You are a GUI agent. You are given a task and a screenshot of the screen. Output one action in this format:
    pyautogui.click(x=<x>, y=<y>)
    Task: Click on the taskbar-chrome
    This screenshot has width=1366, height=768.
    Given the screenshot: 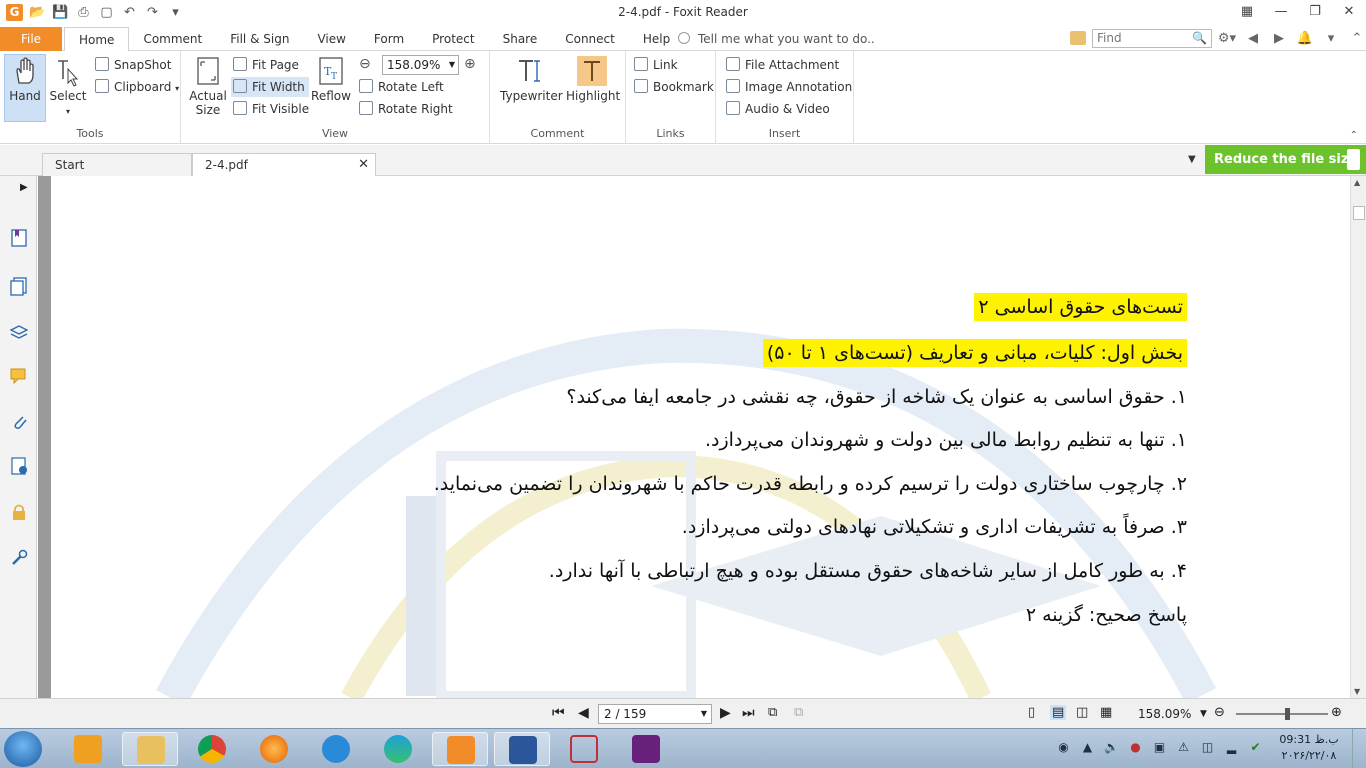 What is the action you would take?
    pyautogui.click(x=212, y=749)
    